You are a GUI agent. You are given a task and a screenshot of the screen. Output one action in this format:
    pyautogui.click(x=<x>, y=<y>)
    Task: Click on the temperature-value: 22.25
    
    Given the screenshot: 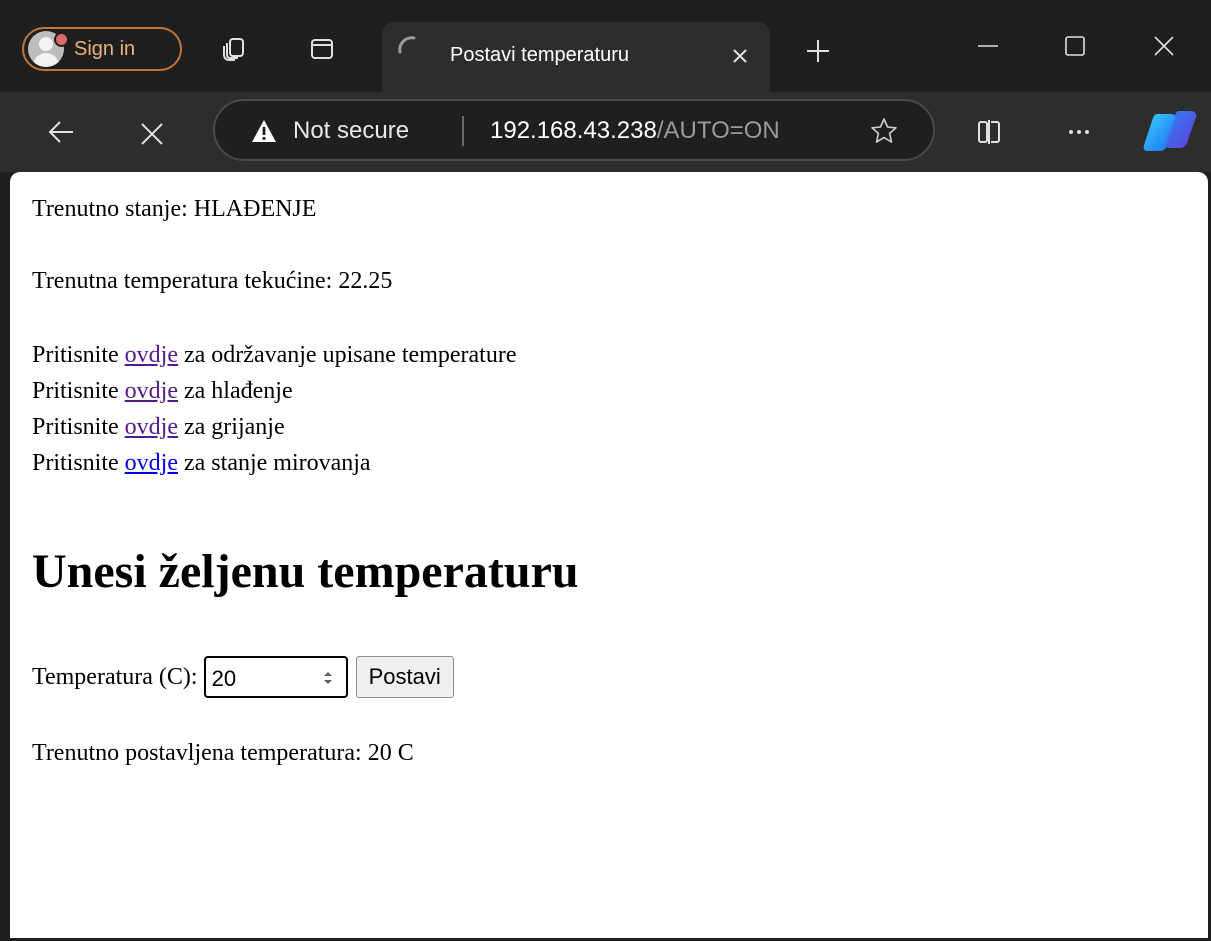 What is the action you would take?
    pyautogui.click(x=365, y=281)
    